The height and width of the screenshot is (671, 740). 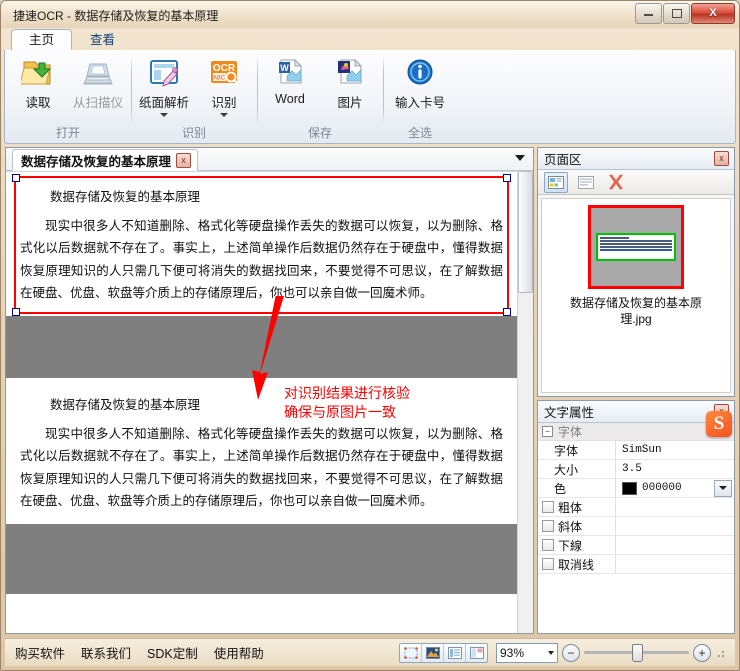 What do you see at coordinates (40, 652) in the screenshot?
I see `buy-software-link: 购买软件` at bounding box center [40, 652].